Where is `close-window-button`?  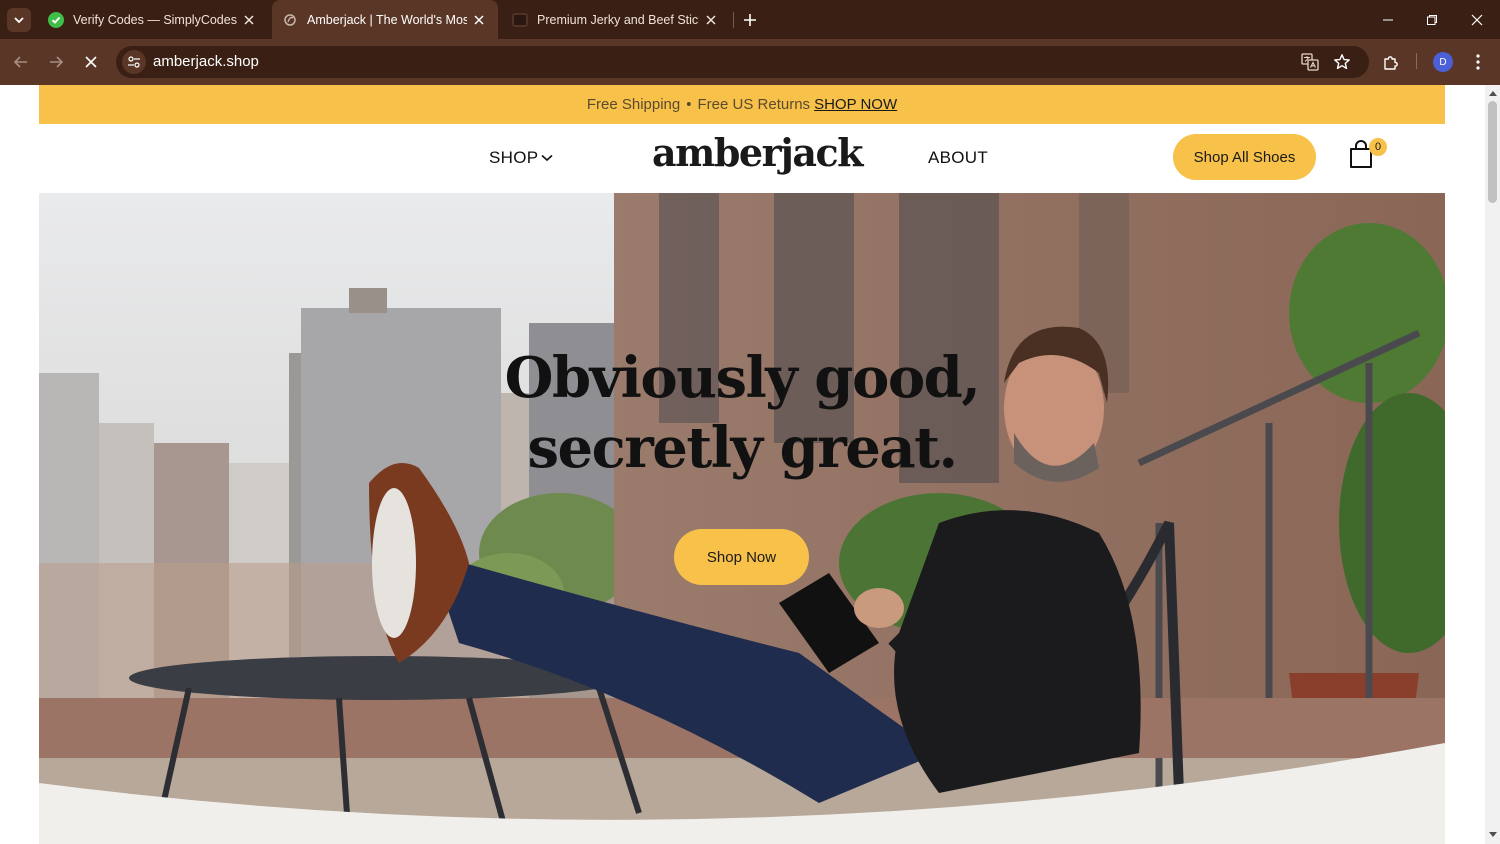
close-window-button is located at coordinates (1477, 20).